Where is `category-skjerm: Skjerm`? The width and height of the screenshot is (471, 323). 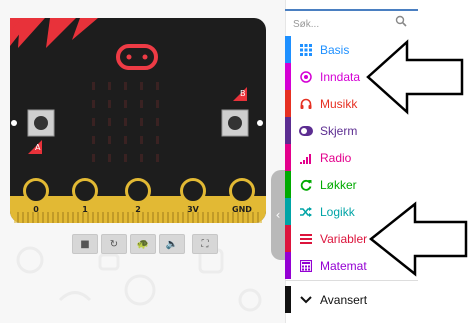
category-skjerm: Skjerm is located at coordinates (351, 130).